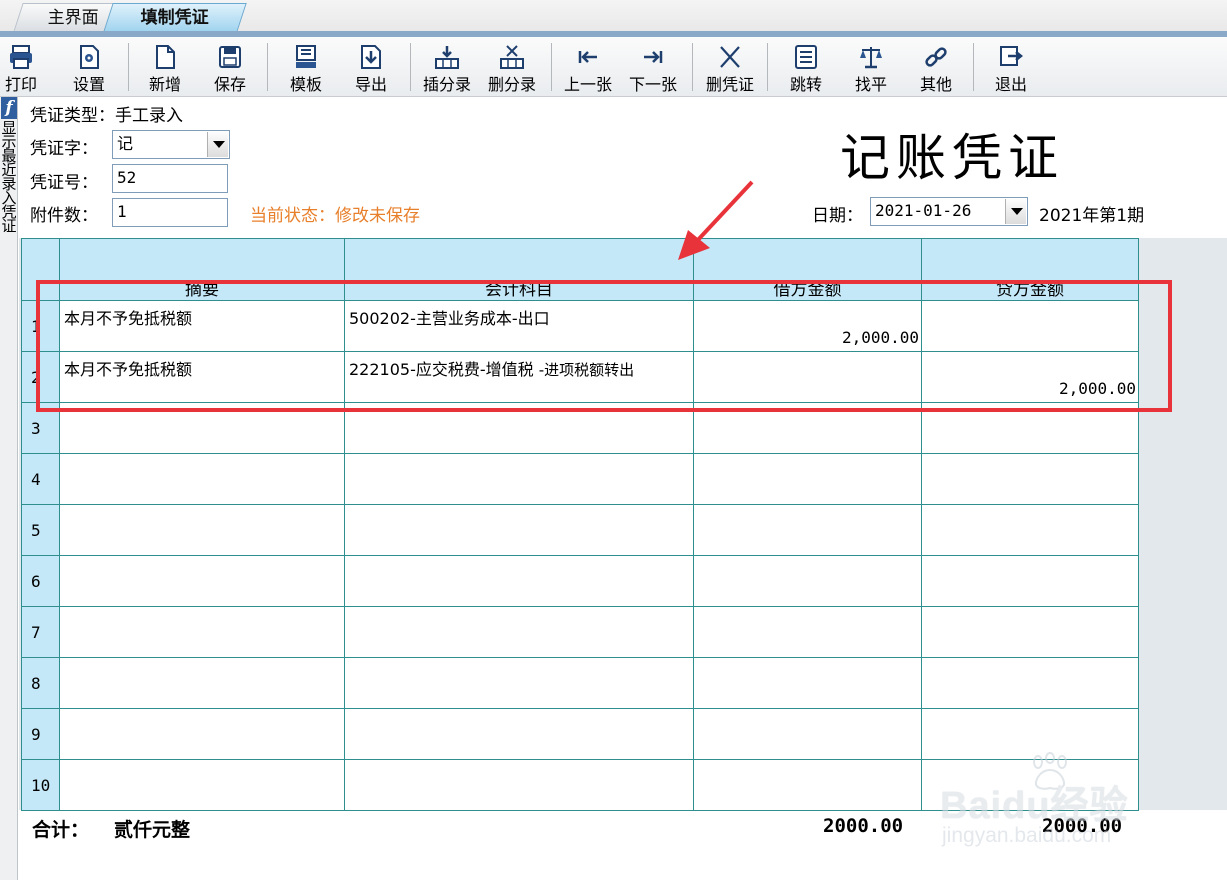  I want to click on new-label: 新增, so click(164, 84).